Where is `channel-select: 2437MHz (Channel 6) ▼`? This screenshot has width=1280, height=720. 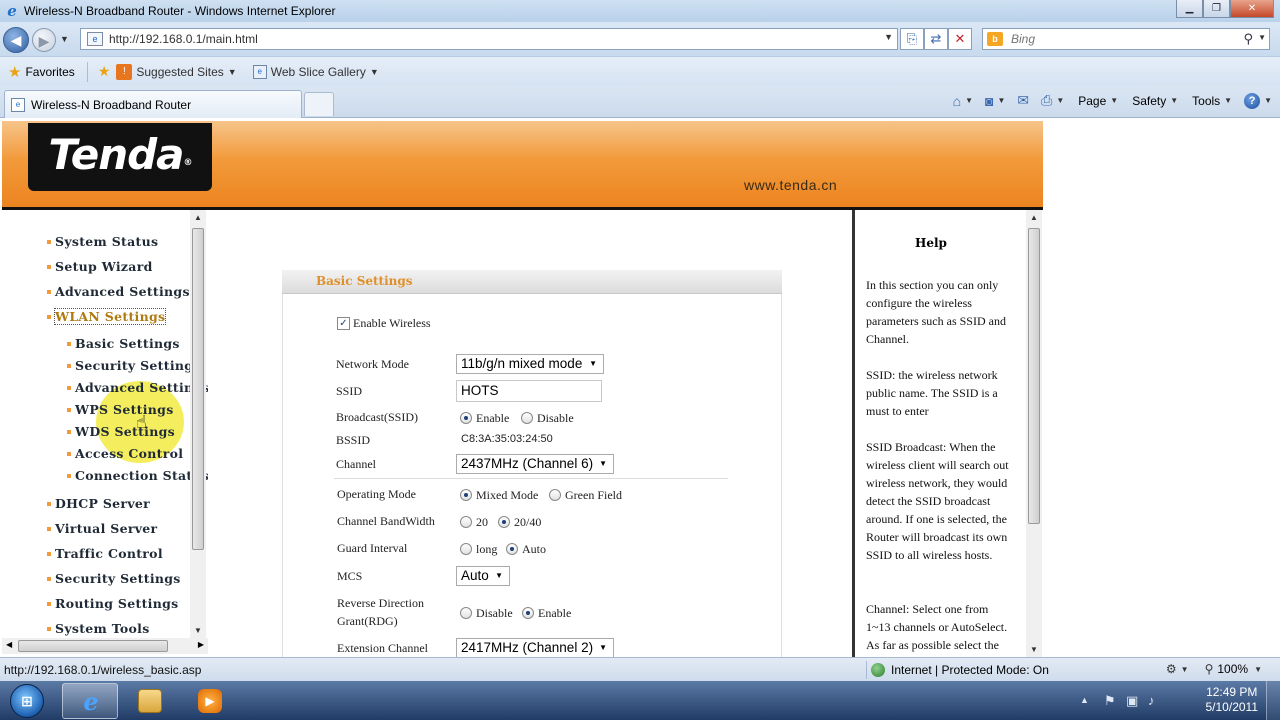
channel-select: 2437MHz (Channel 6) ▼ is located at coordinates (535, 464).